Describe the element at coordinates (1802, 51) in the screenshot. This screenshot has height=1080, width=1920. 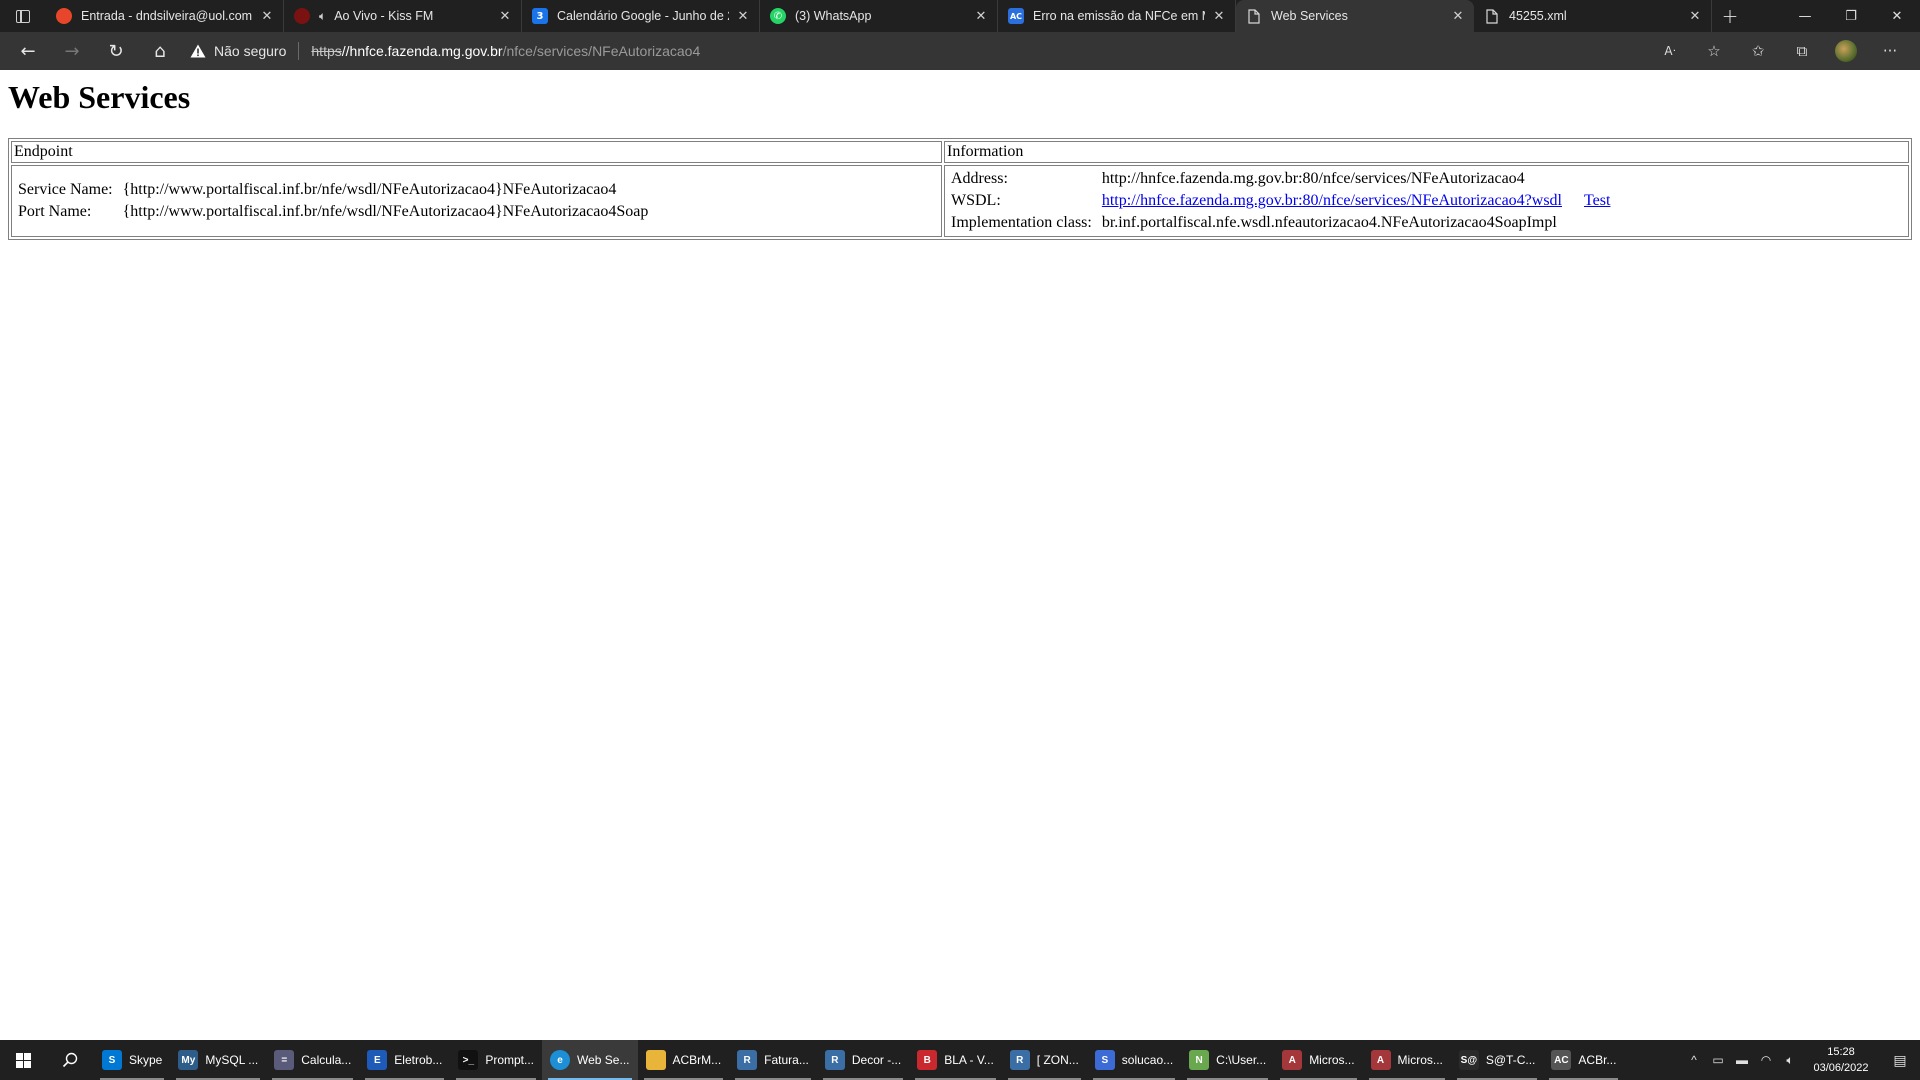
I see `collections-button: ⧉` at that location.